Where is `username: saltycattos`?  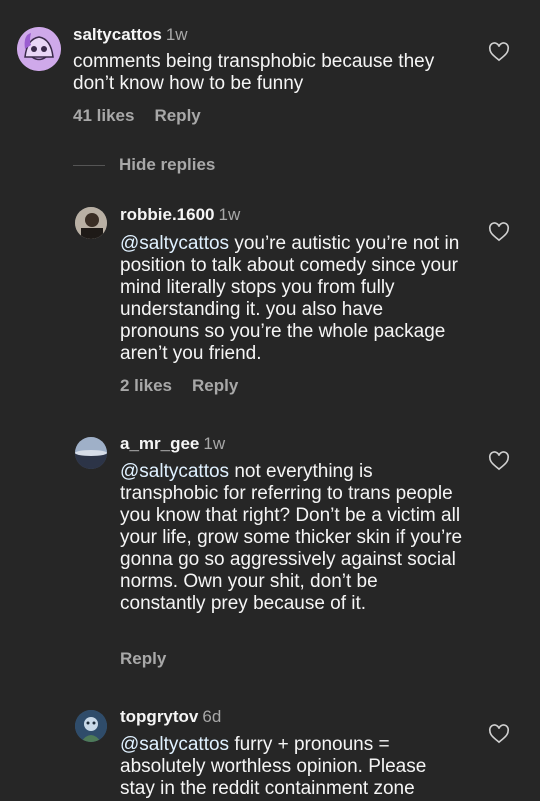 username: saltycattos is located at coordinates (117, 34).